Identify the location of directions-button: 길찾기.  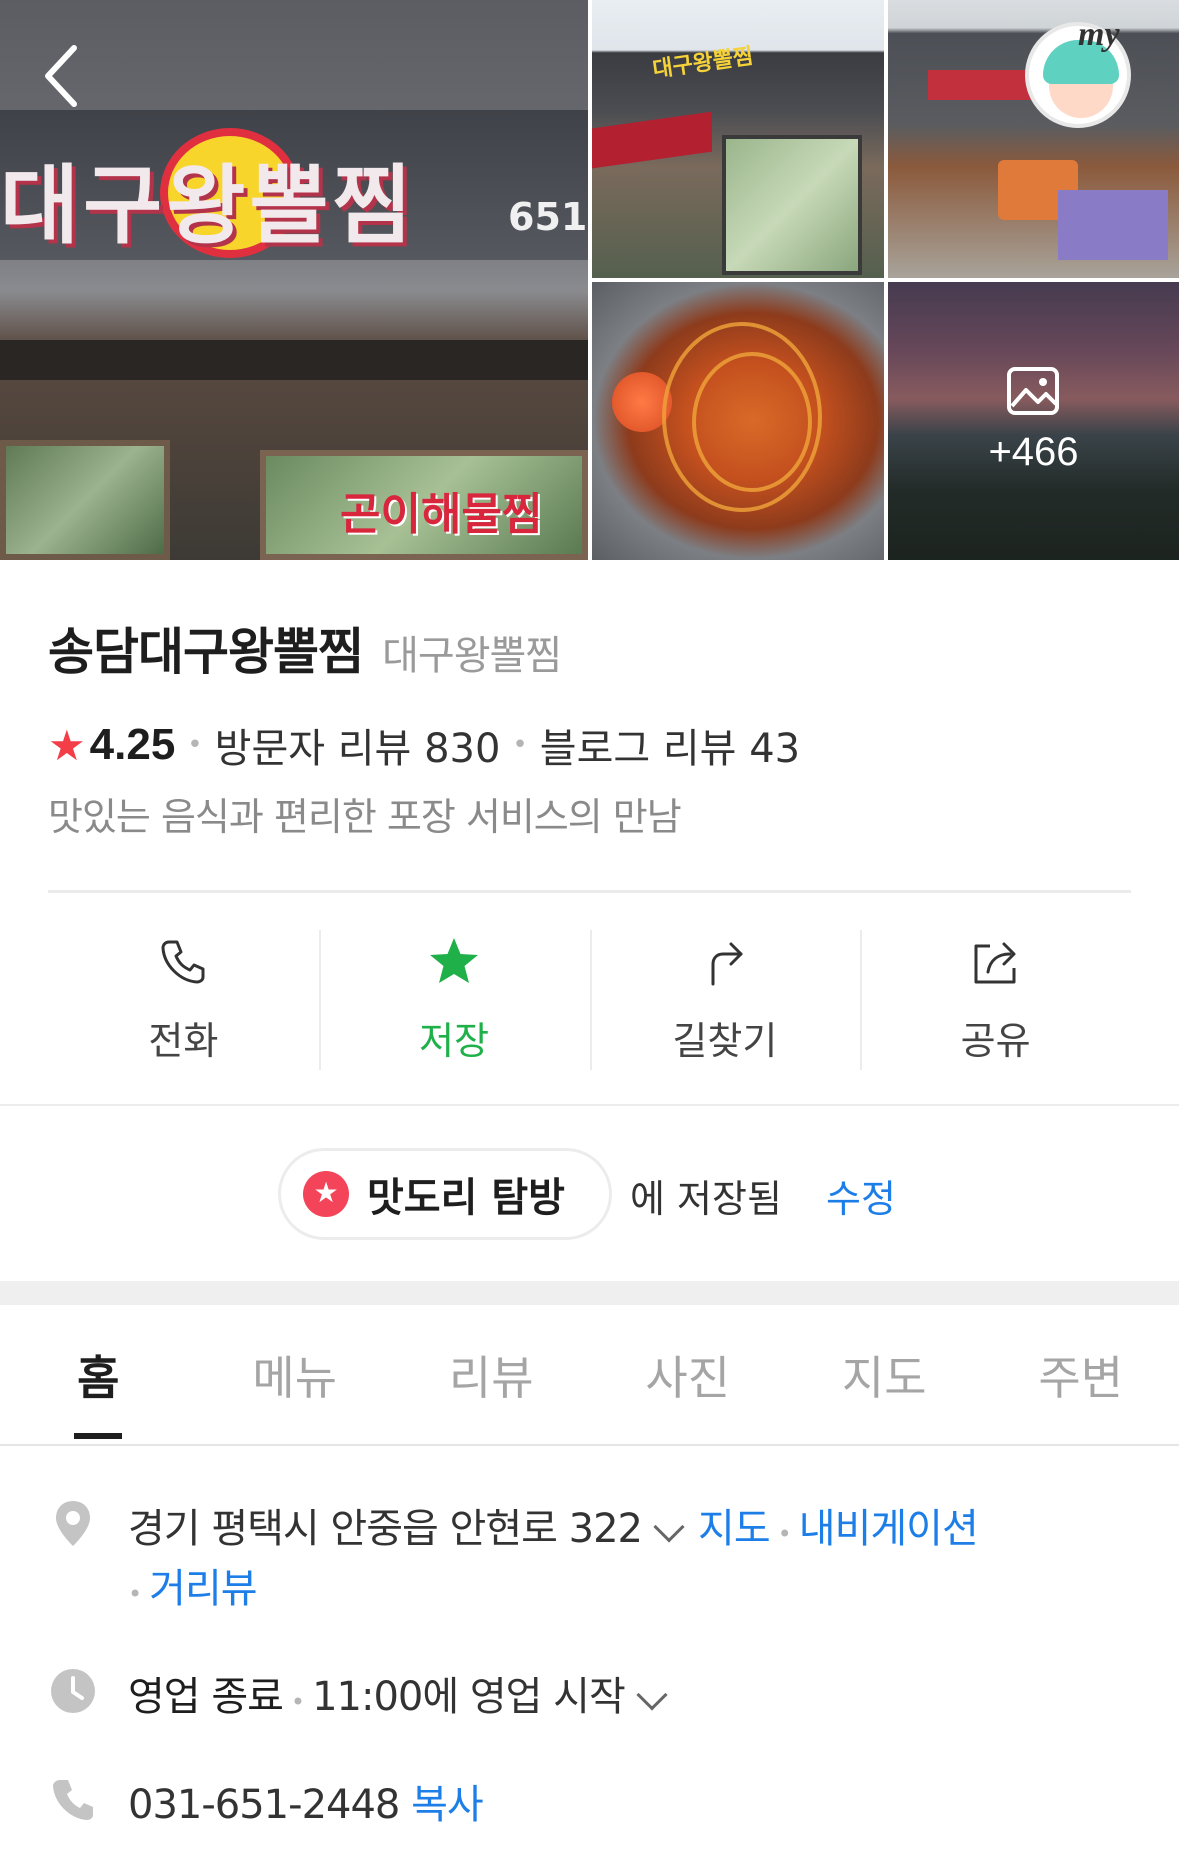
(725, 1000).